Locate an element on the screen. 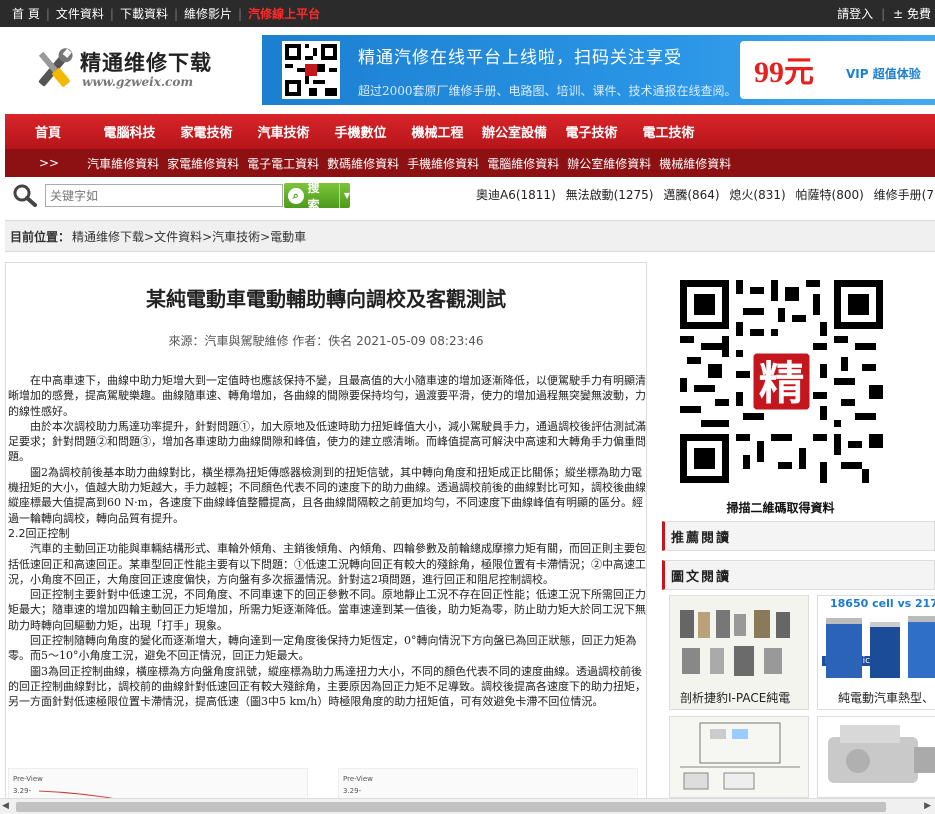  top-link-videos: 維修影片 is located at coordinates (208, 13).